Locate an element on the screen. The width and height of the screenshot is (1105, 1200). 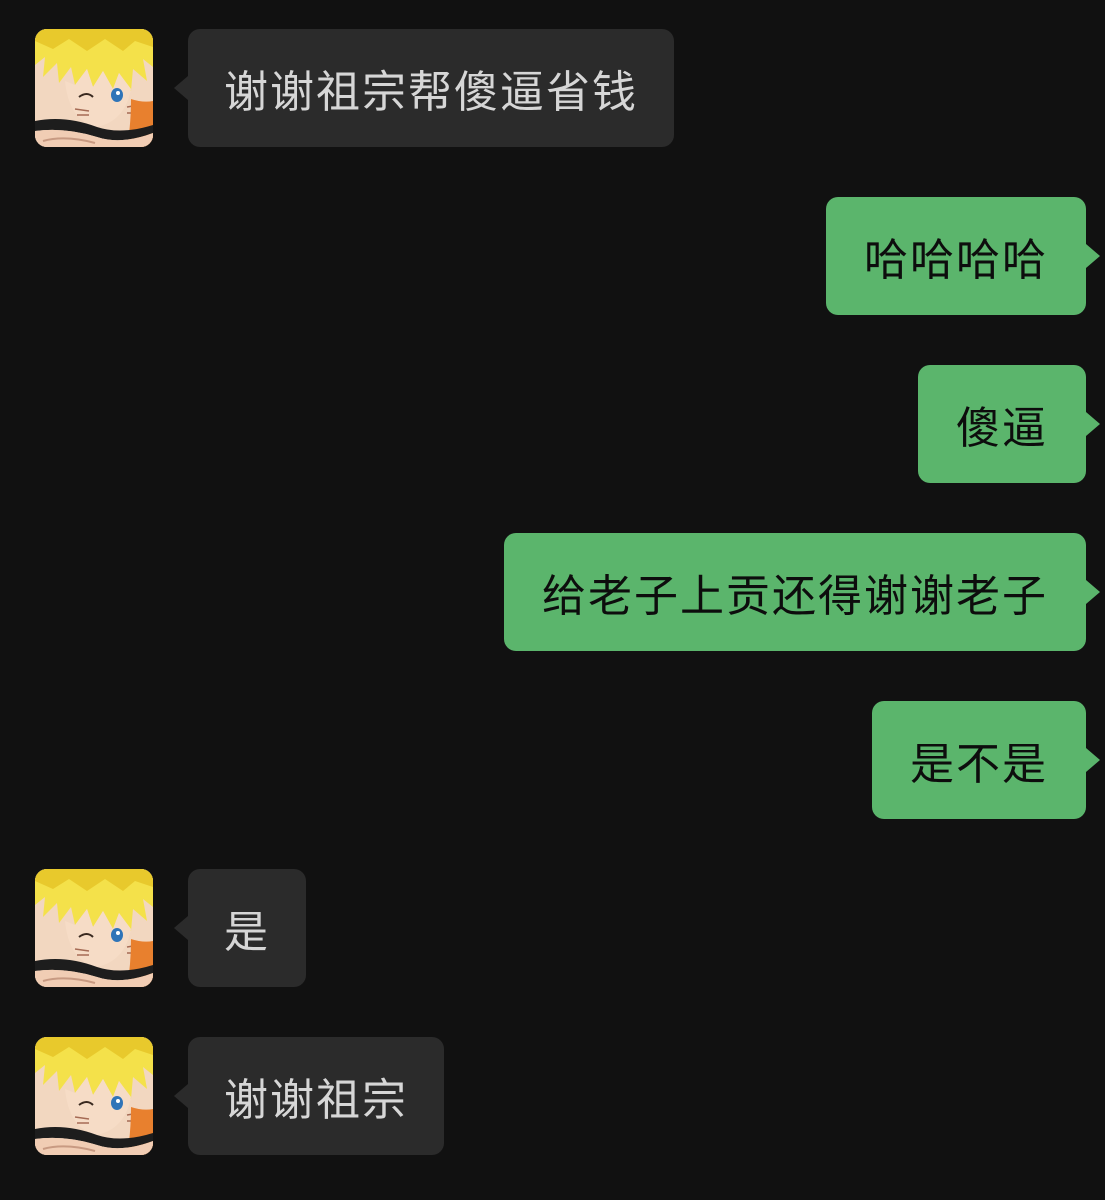
message-row-incoming: 谢谢祖宗帮傻逼省钱 is located at coordinates (552, 88).